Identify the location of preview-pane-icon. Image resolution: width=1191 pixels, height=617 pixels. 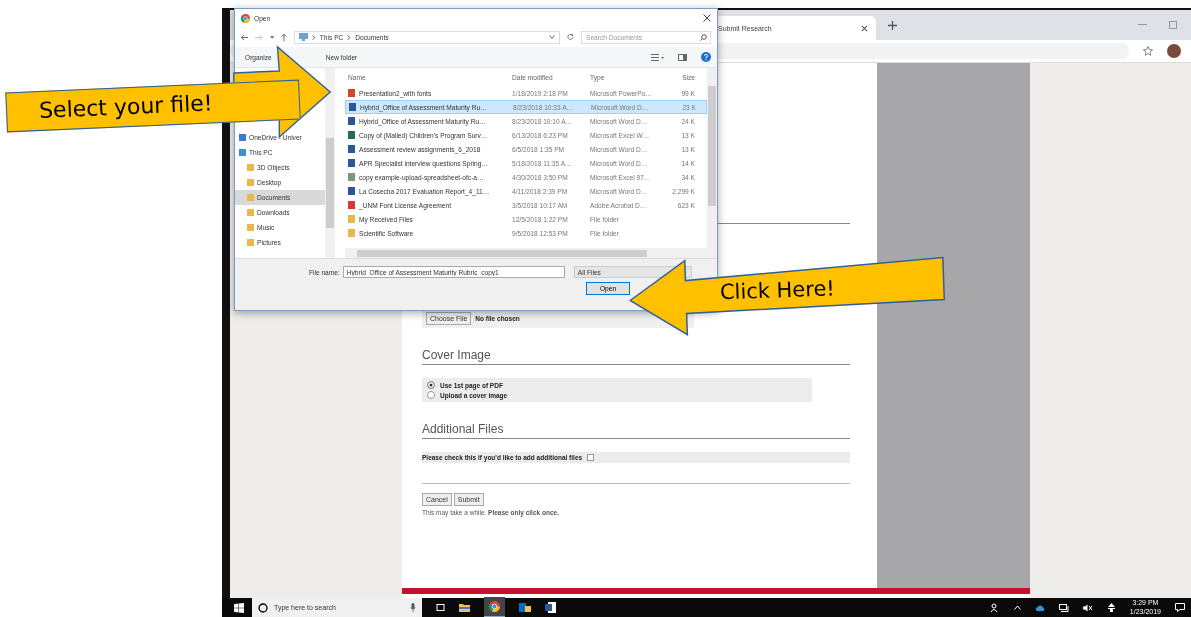
(682, 57).